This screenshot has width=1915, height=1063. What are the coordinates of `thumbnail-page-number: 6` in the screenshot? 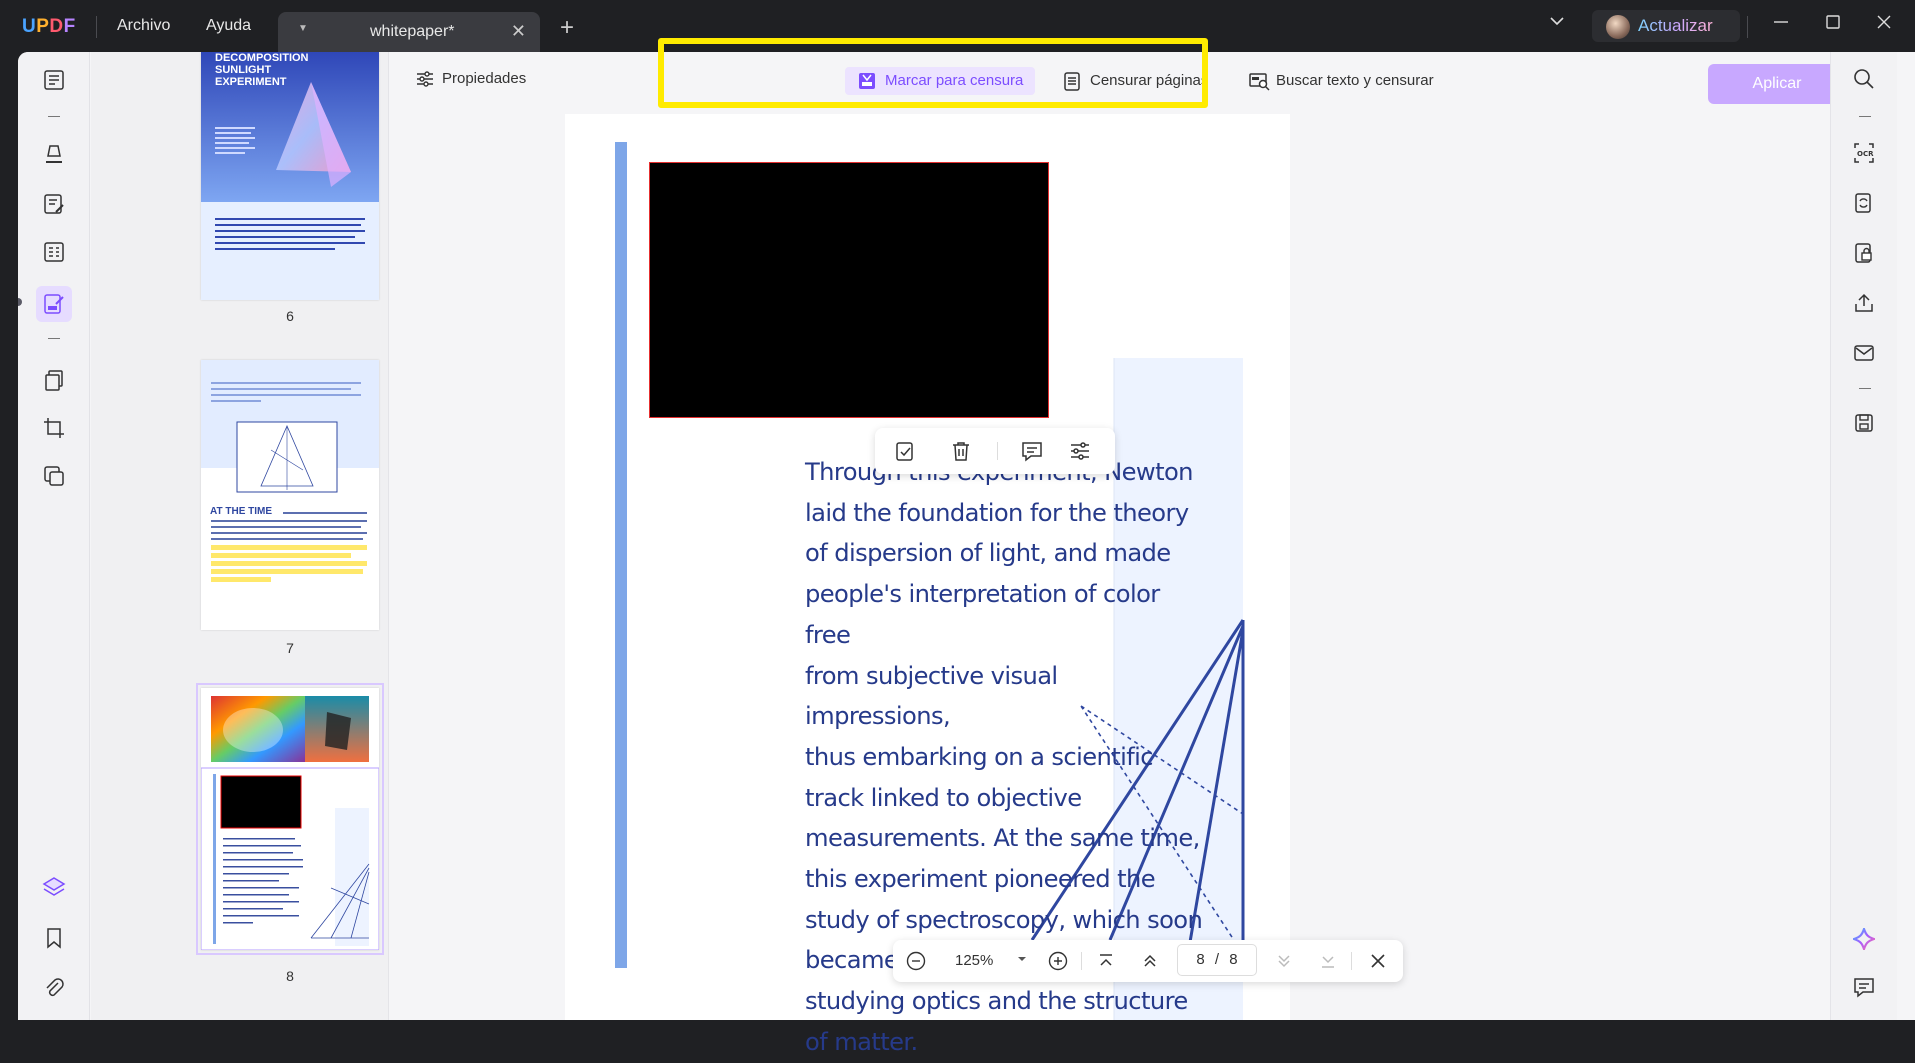 It's located at (290, 316).